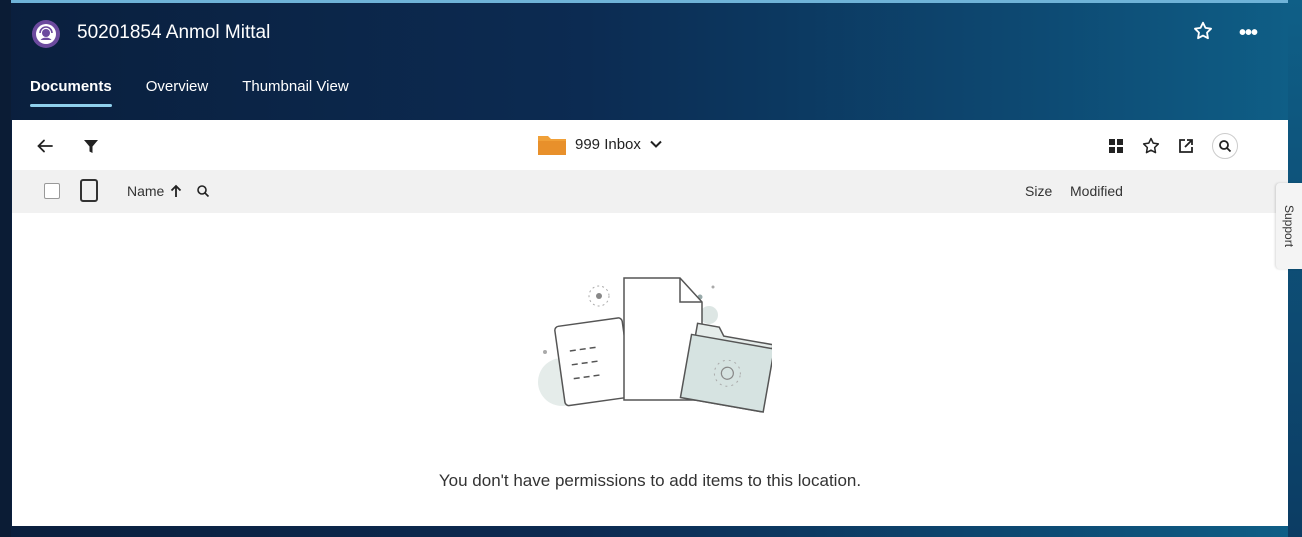  I want to click on arrow-up-icon, so click(176, 190).